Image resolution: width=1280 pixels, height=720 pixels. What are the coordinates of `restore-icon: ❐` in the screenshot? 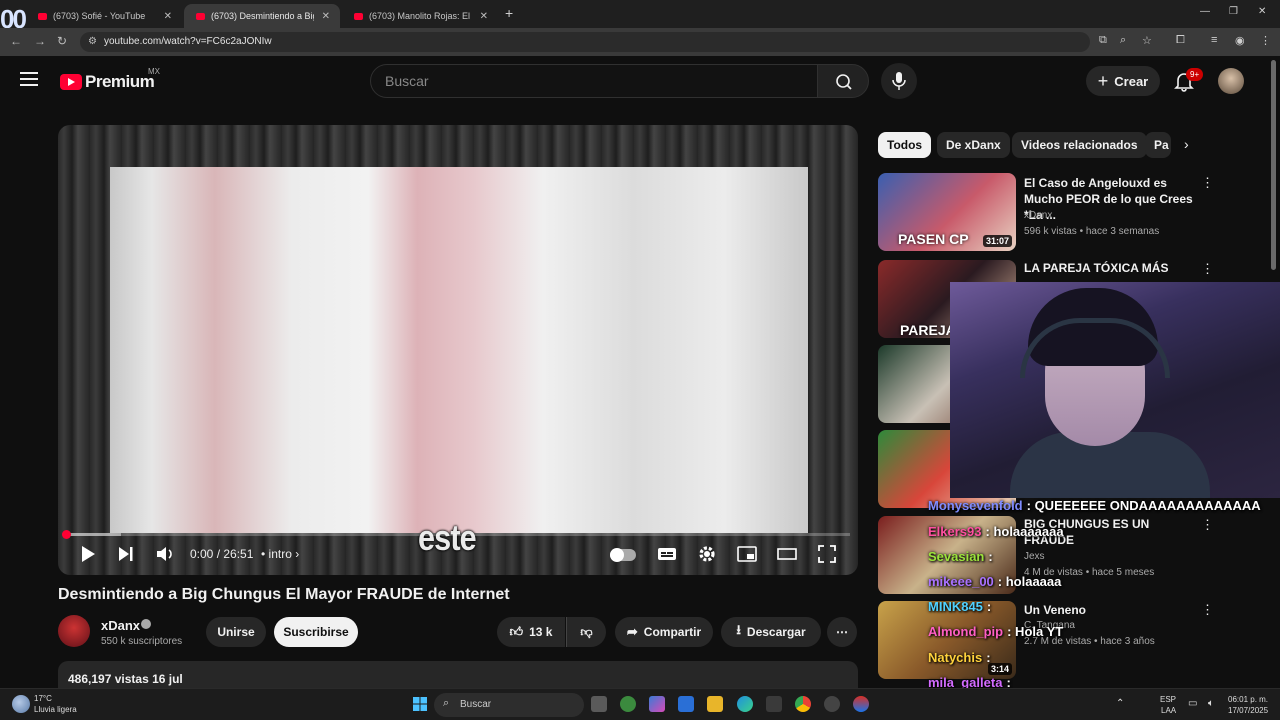 It's located at (1233, 11).